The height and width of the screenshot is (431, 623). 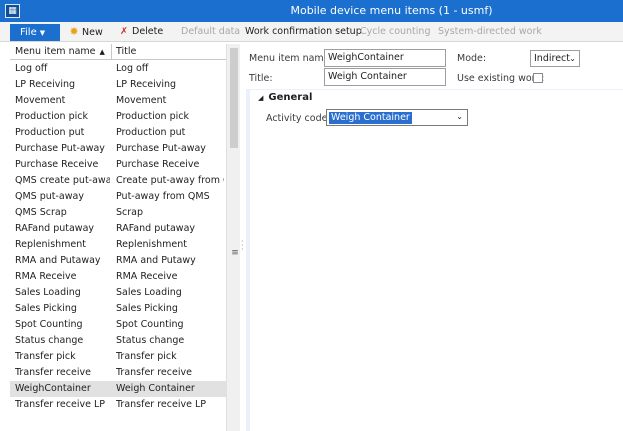 I want to click on table-row: LP Receiving LP Receiving, so click(x=118, y=85).